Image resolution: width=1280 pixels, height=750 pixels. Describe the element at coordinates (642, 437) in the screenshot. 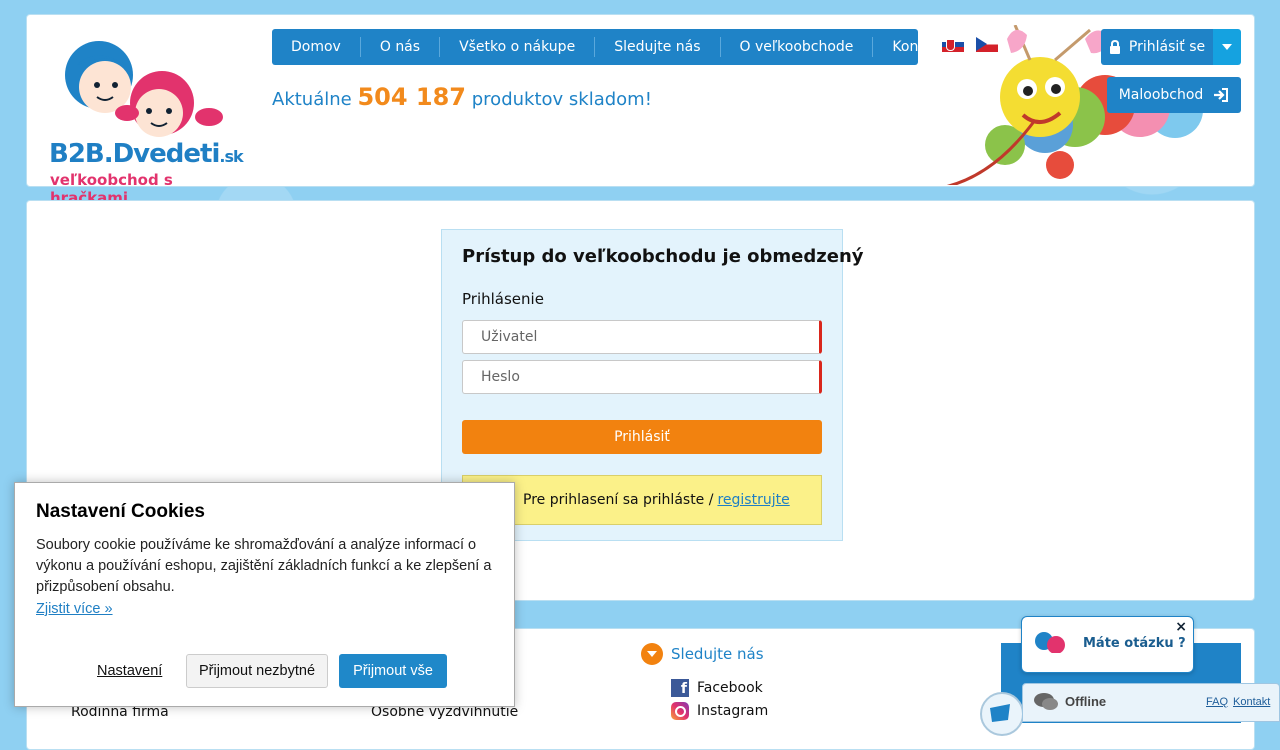

I see `login-submit-button: Prihlásiť` at that location.